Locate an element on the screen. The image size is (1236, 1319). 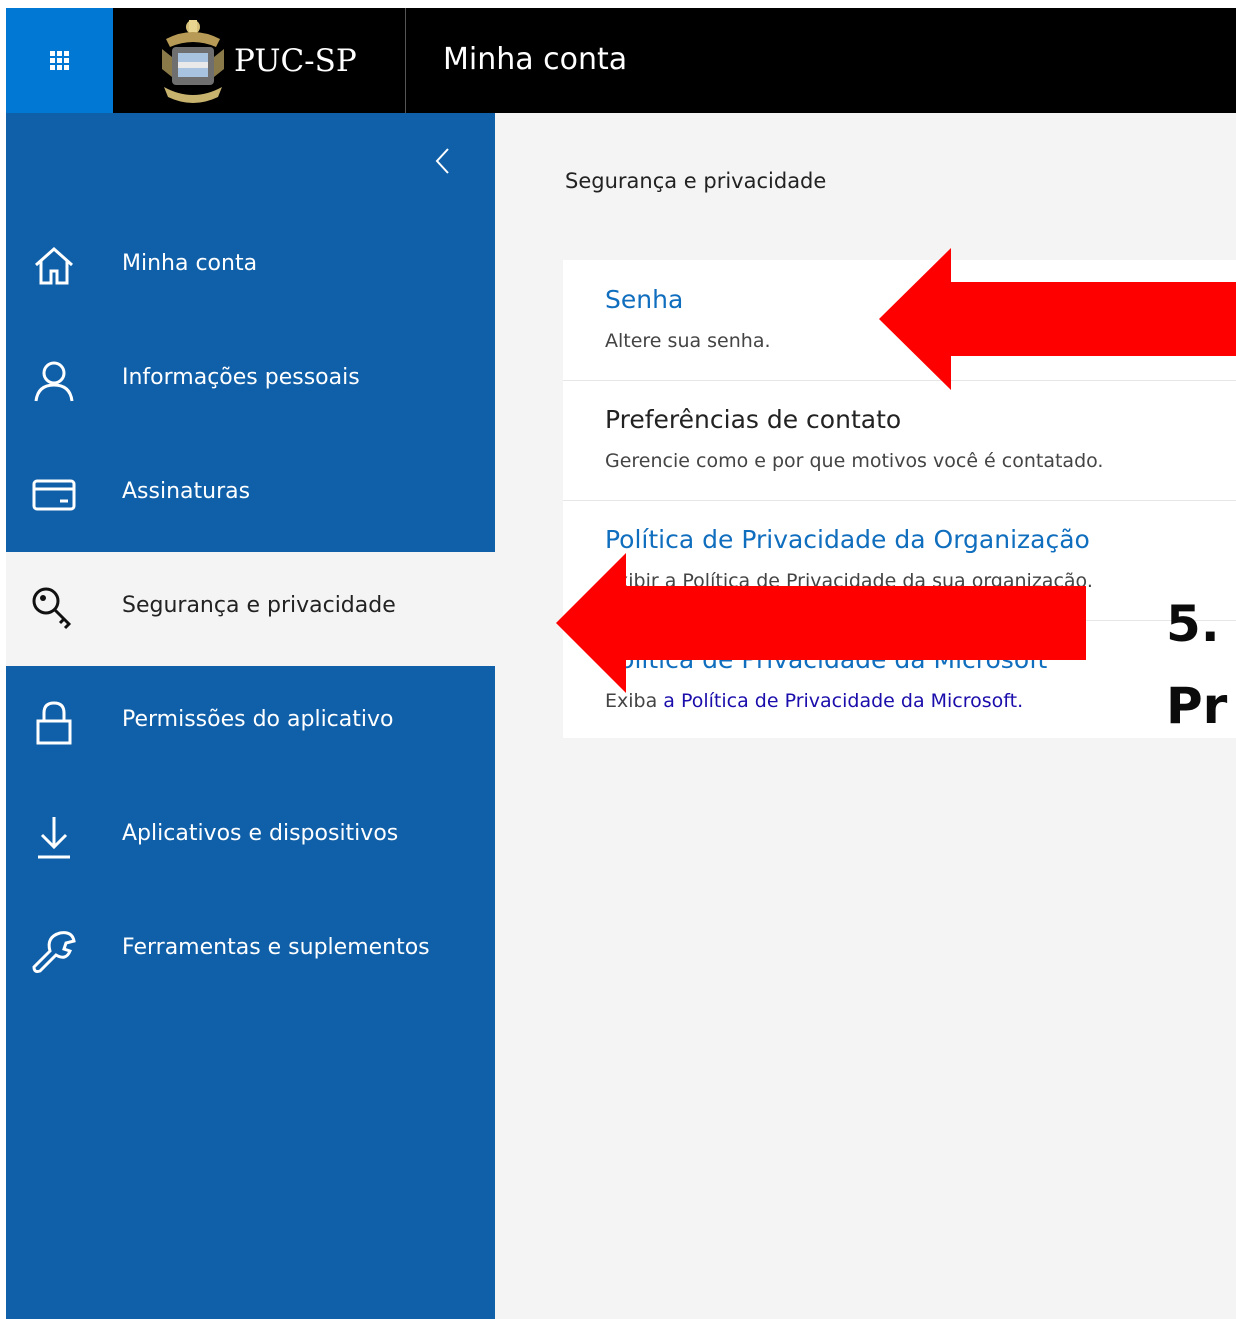
microsoft-privacy-link: a Política de Privacidade da Microsoft. is located at coordinates (843, 701).